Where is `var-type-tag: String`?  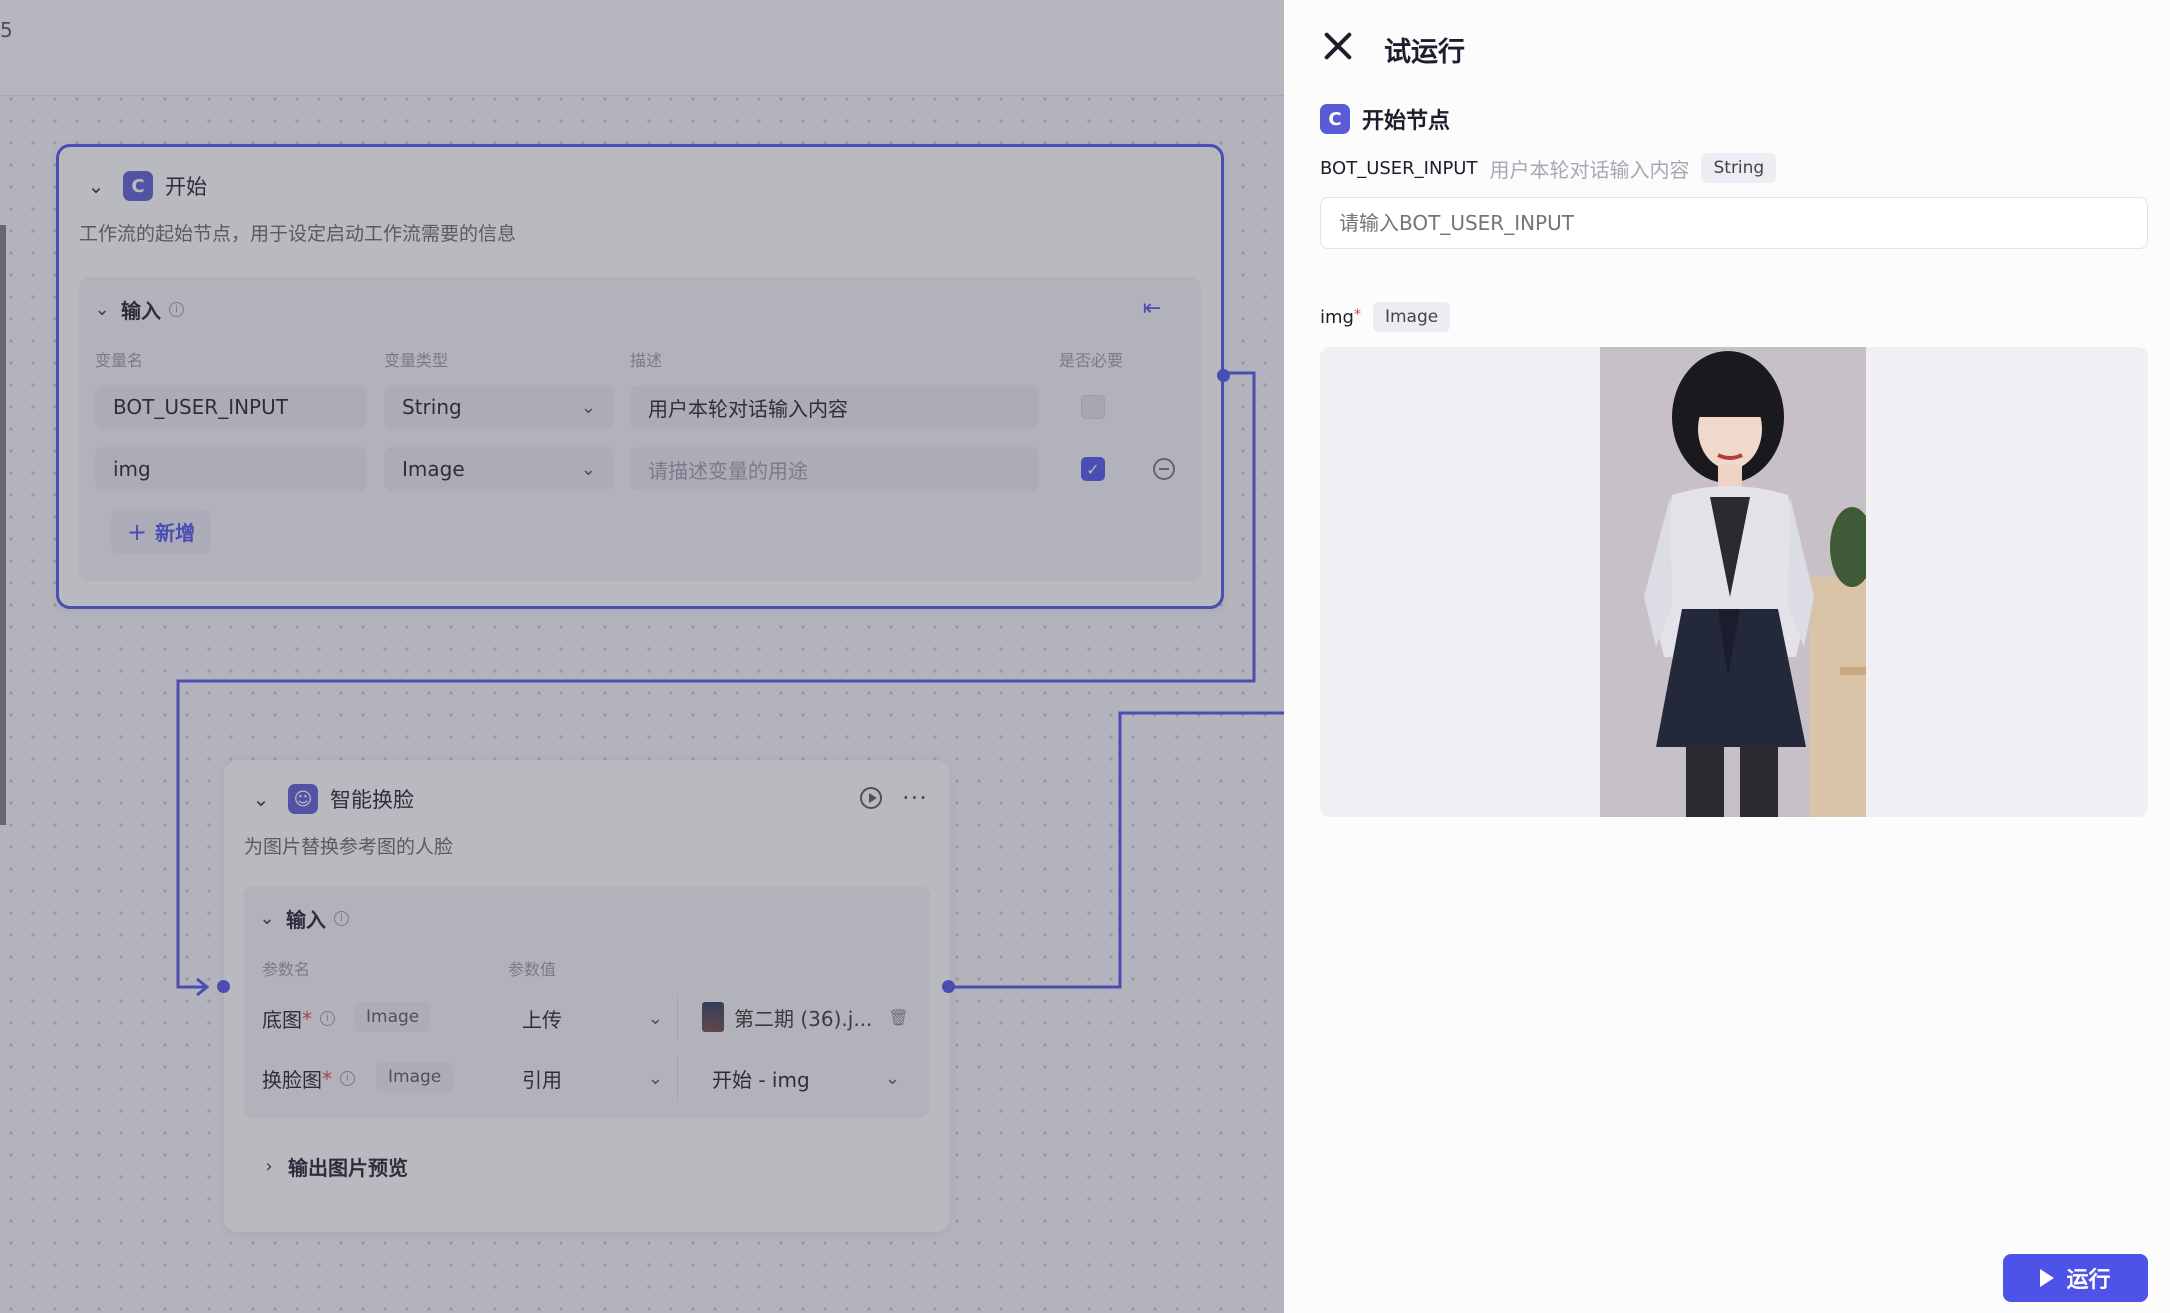 var-type-tag: String is located at coordinates (1739, 168).